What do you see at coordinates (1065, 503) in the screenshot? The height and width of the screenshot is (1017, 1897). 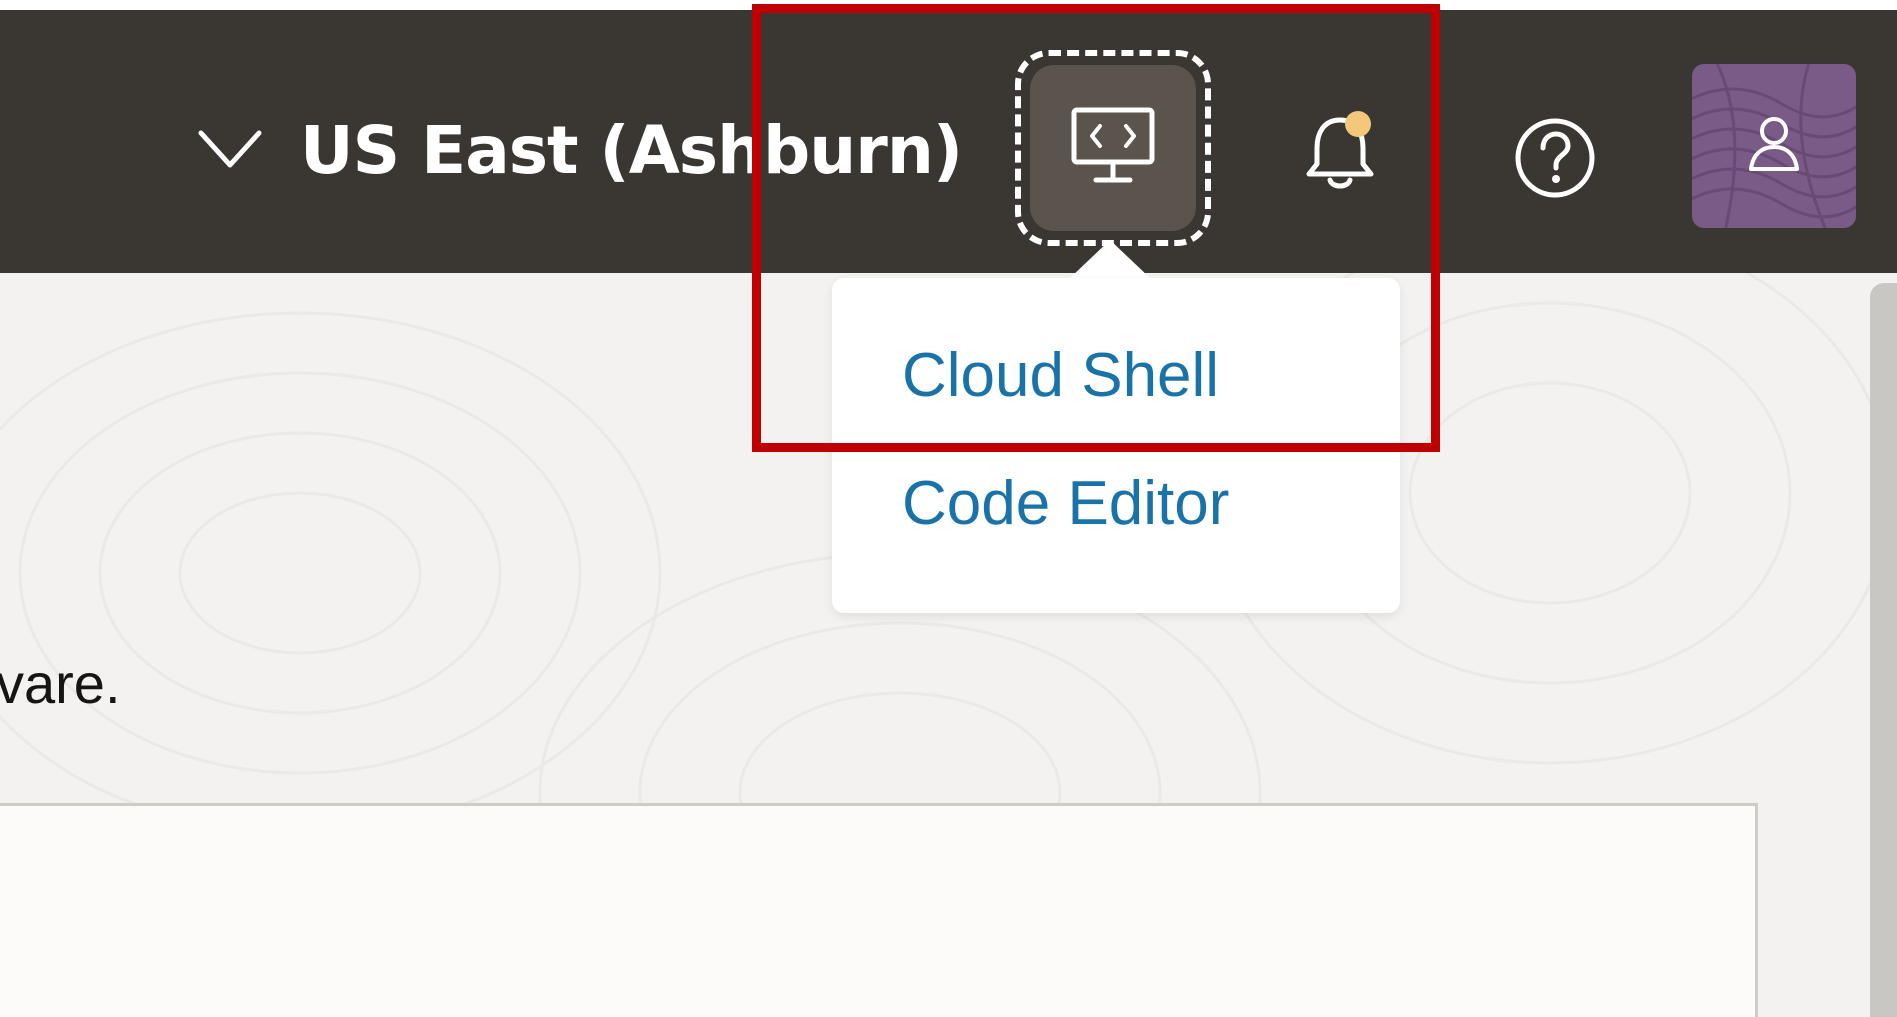 I see `menu-item-code-editor: Code Editor` at bounding box center [1065, 503].